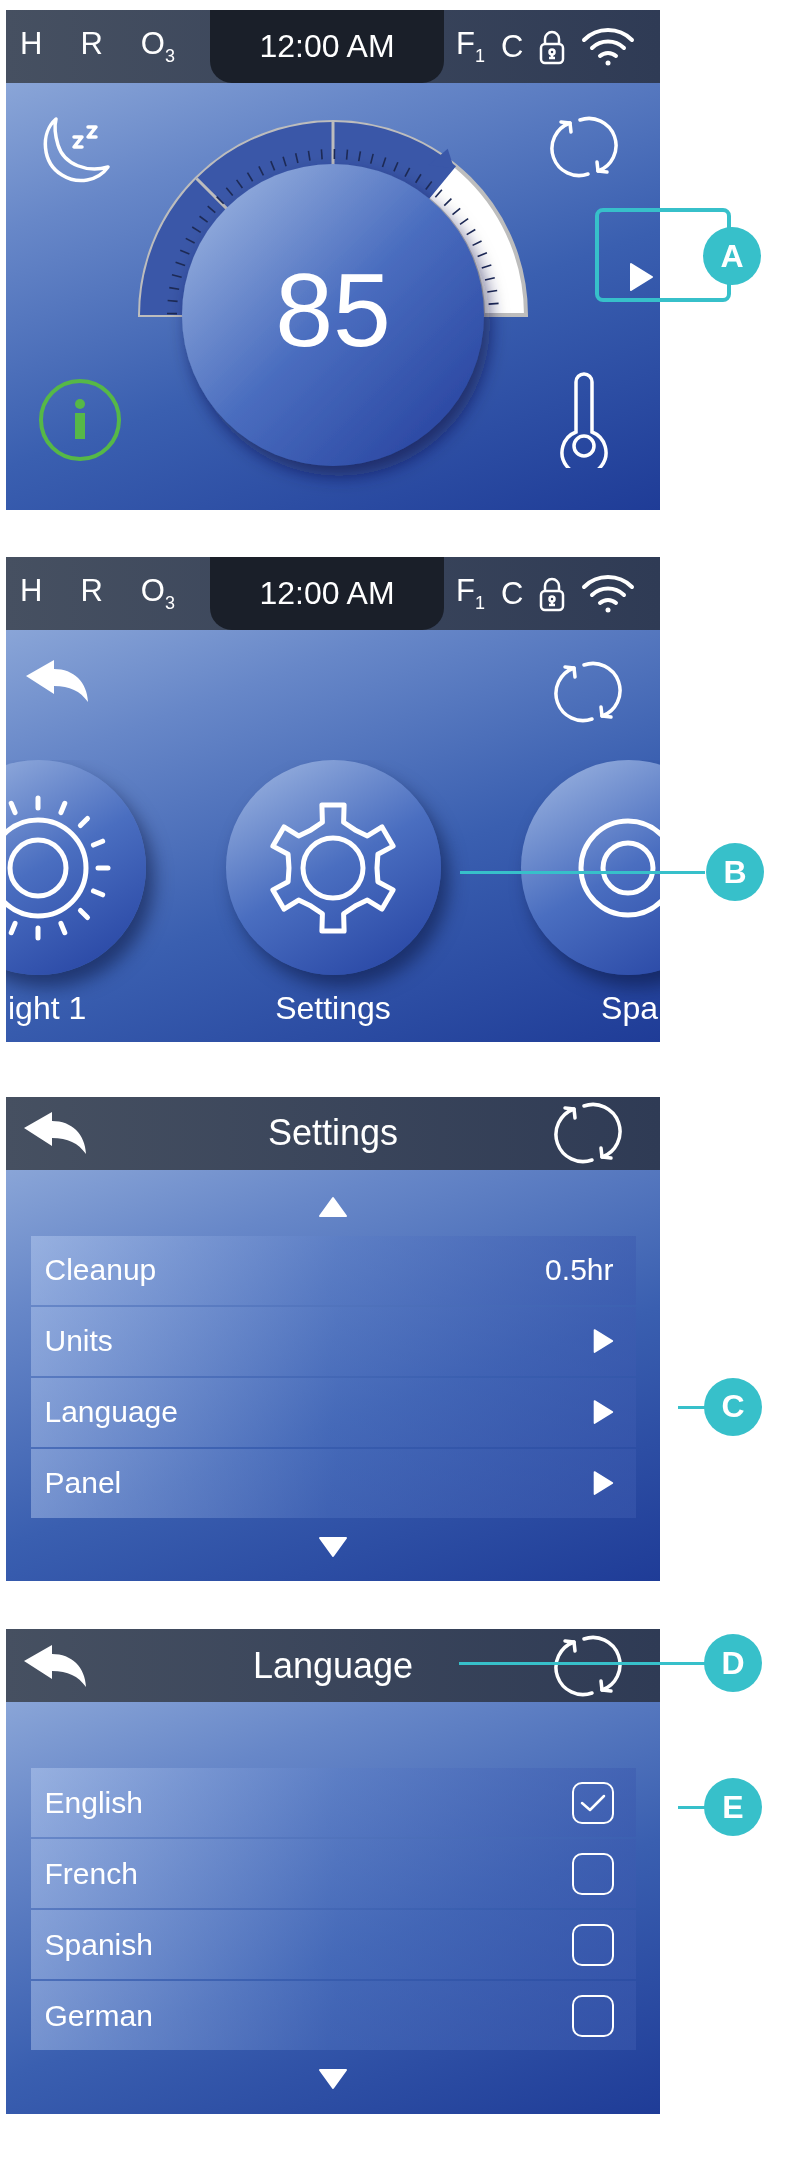 Image resolution: width=802 pixels, height=2162 pixels. What do you see at coordinates (83, 1483) in the screenshot?
I see `row-label: Panel` at bounding box center [83, 1483].